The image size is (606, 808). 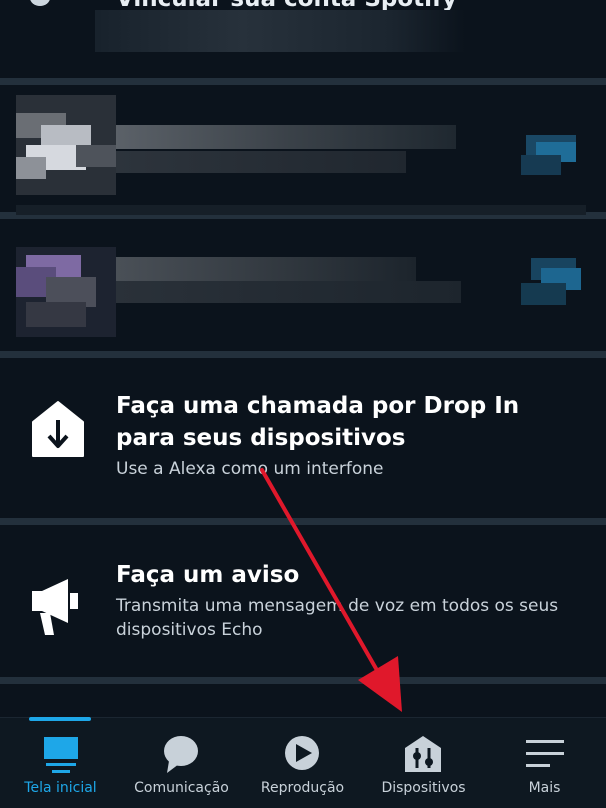 What do you see at coordinates (544, 788) in the screenshot?
I see `nav-label-more: Mais` at bounding box center [544, 788].